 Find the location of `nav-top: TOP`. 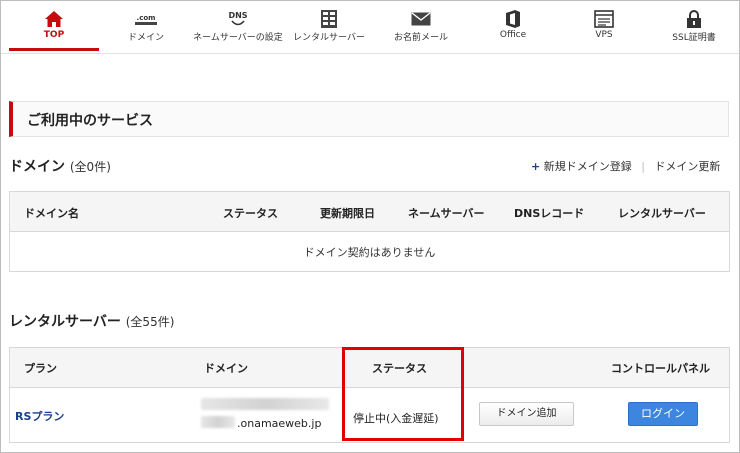

nav-top: TOP is located at coordinates (54, 26).